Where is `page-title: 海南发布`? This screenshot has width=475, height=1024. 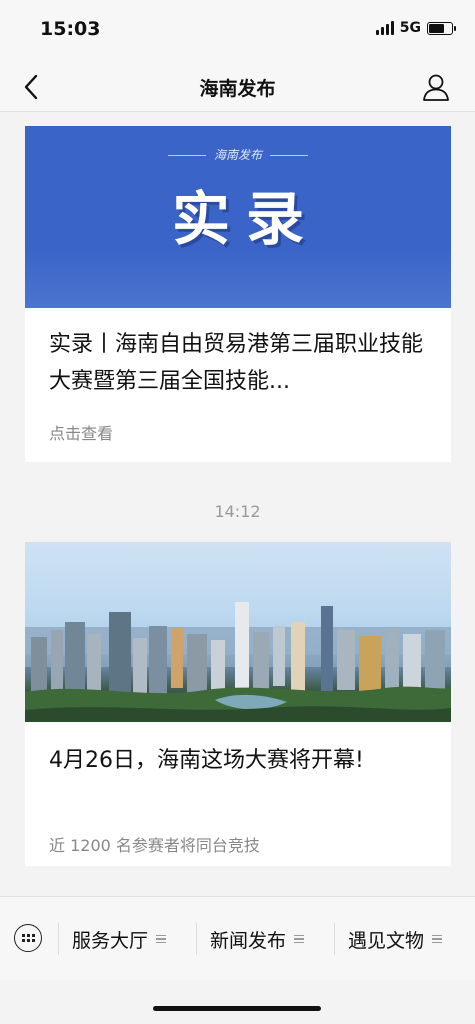
page-title: 海南发布 is located at coordinates (237, 89).